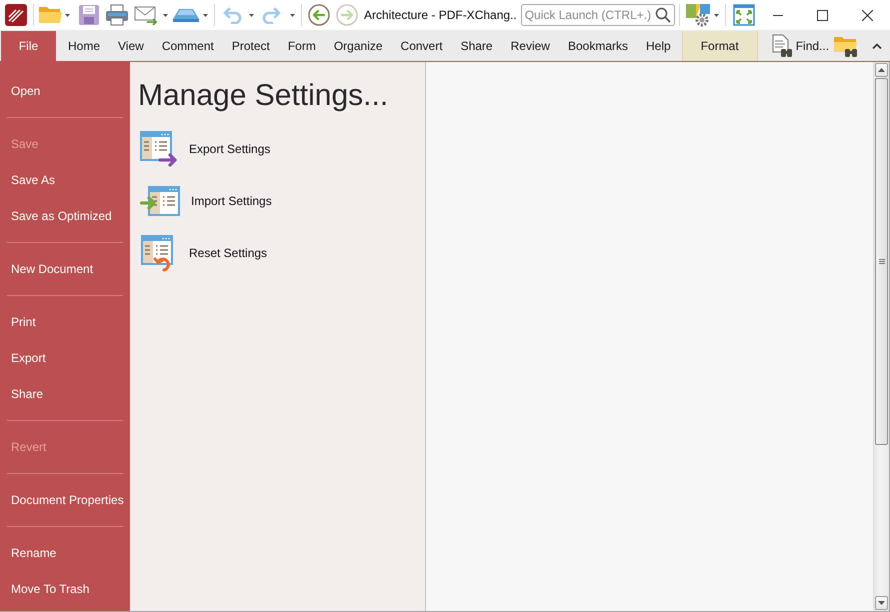 Image resolution: width=890 pixels, height=612 pixels. I want to click on search-icon, so click(662, 15).